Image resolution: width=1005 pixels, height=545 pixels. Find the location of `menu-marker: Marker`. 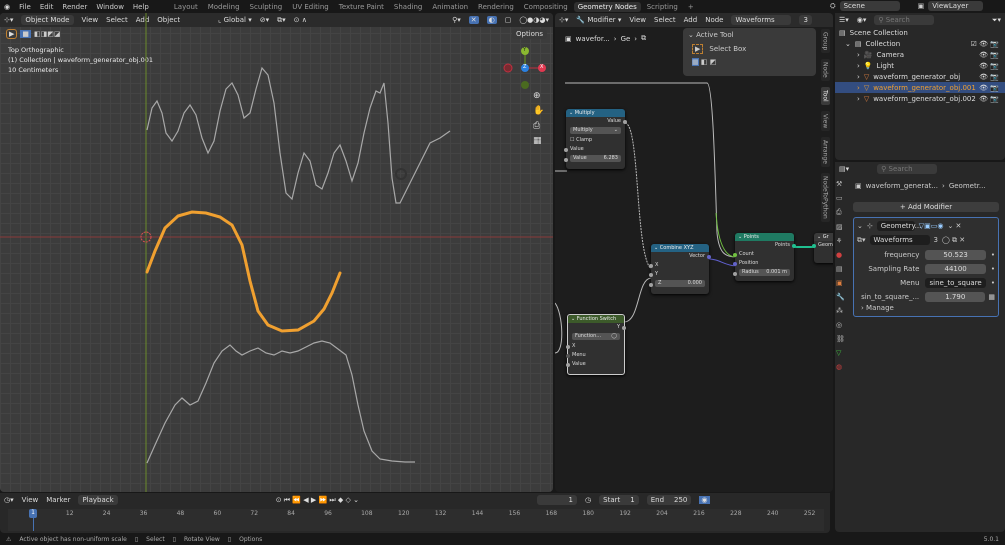

menu-marker: Marker is located at coordinates (58, 500).